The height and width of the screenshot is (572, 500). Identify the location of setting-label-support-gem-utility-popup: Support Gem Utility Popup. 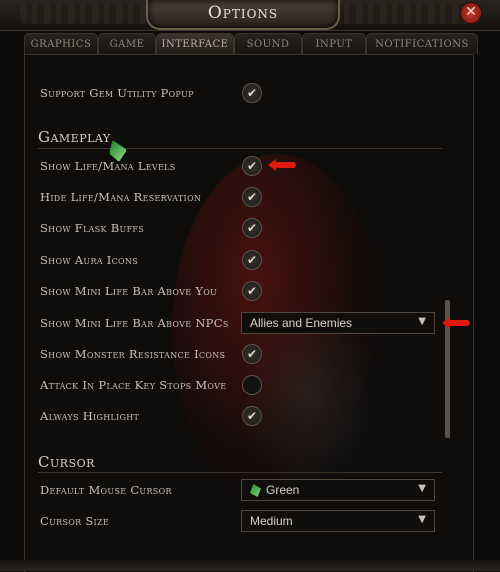
(117, 93).